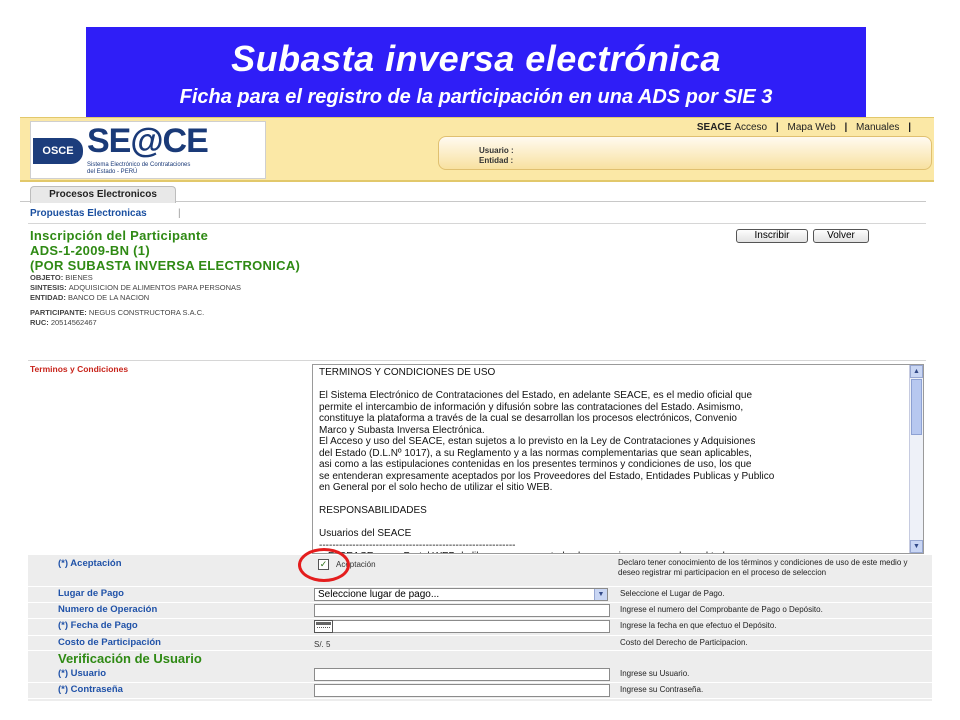  Describe the element at coordinates (119, 235) in the screenshot. I see `page-title: Inscripción del Participante` at that location.